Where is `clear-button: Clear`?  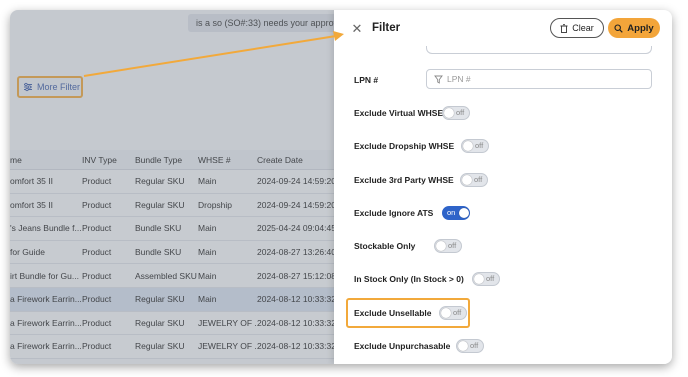 clear-button: Clear is located at coordinates (577, 28).